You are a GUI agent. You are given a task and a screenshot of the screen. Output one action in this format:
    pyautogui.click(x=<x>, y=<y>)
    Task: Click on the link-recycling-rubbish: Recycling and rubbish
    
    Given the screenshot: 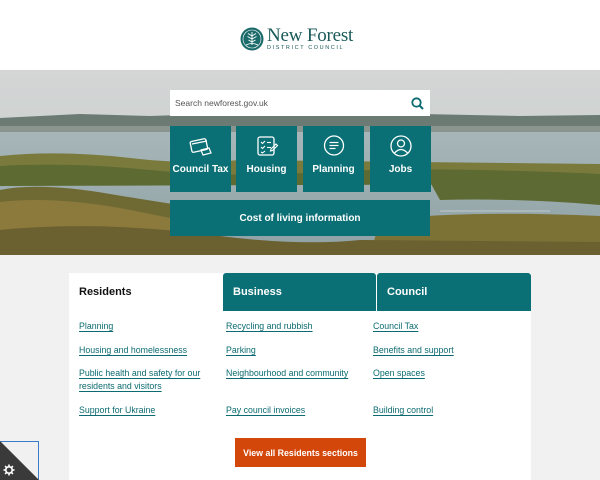 What is the action you would take?
    pyautogui.click(x=269, y=326)
    